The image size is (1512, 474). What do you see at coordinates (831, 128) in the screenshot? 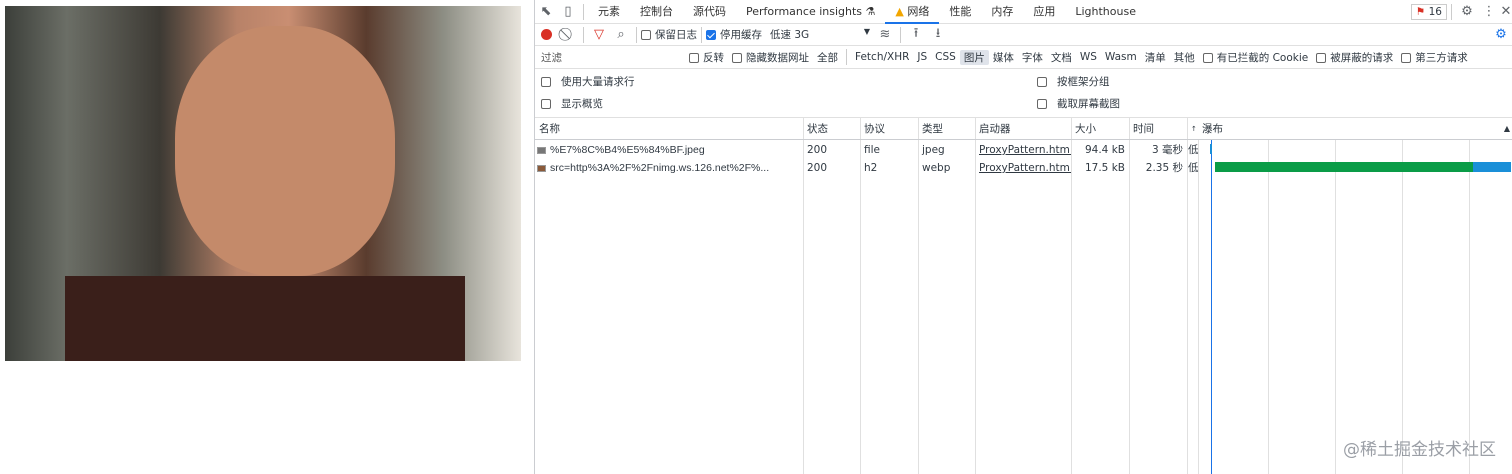
I see `column-header-status: 状态` at bounding box center [831, 128].